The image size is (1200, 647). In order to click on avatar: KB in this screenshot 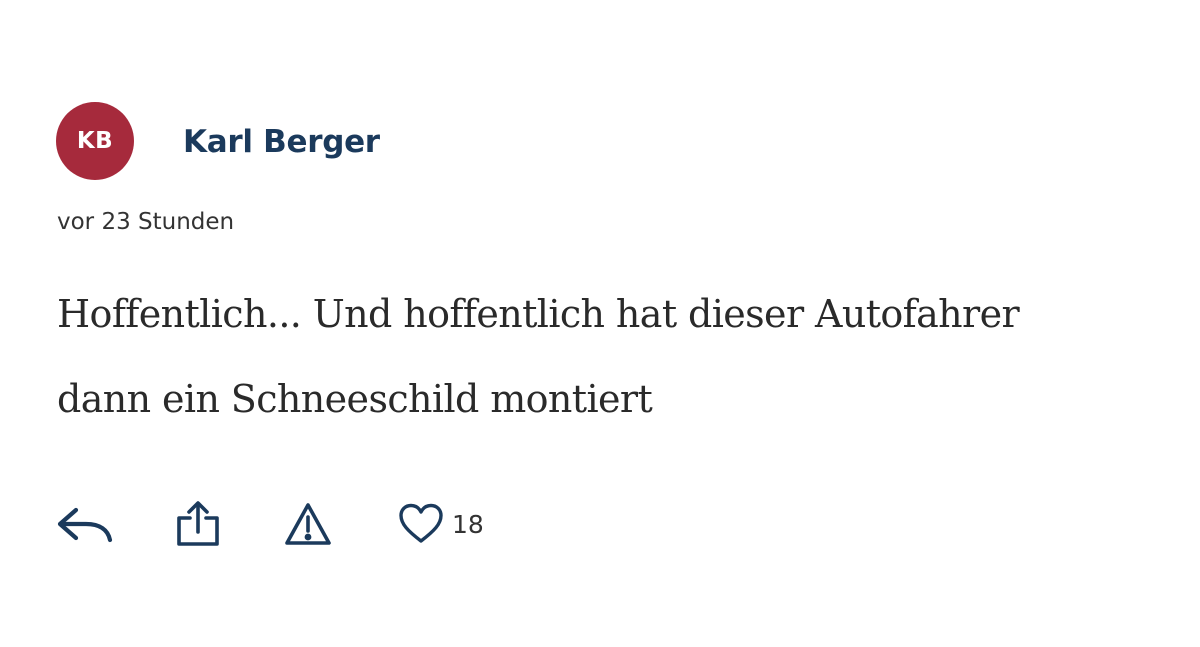, I will do `click(95, 141)`.